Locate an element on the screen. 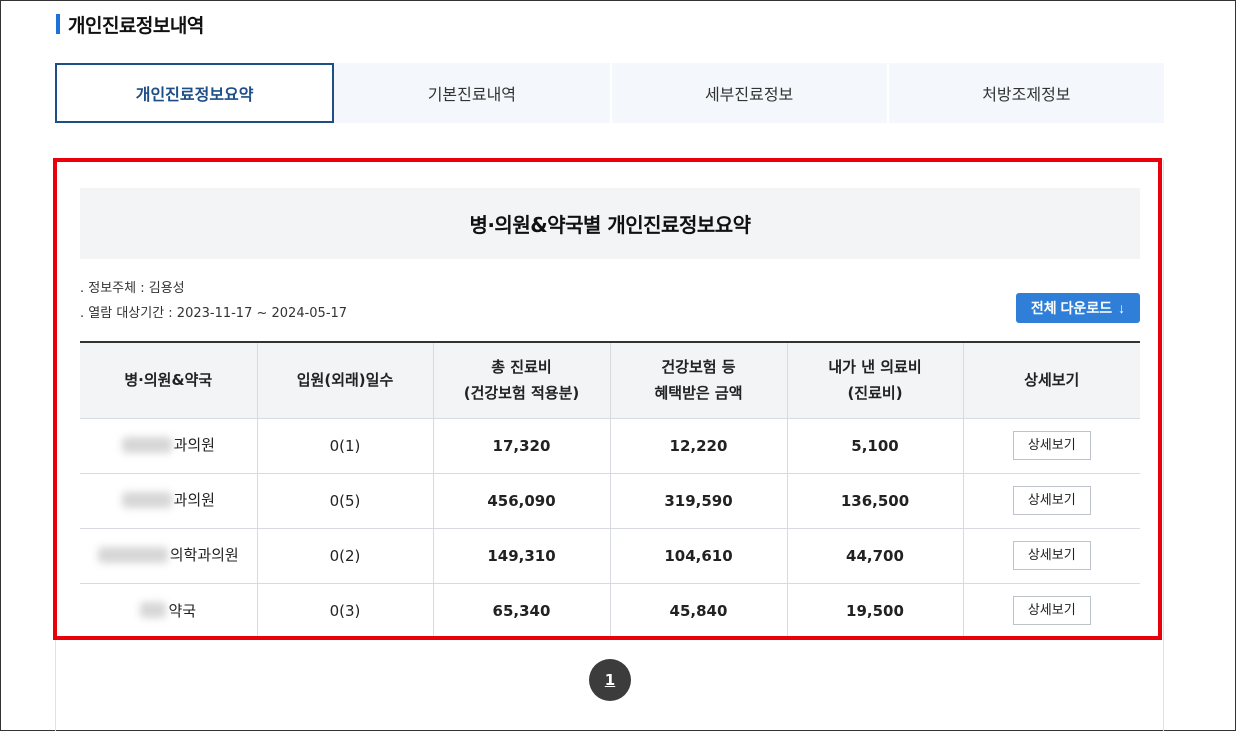 Image resolution: width=1236 pixels, height=731 pixels. tab-summary: 개인진료정보요약 is located at coordinates (195, 93).